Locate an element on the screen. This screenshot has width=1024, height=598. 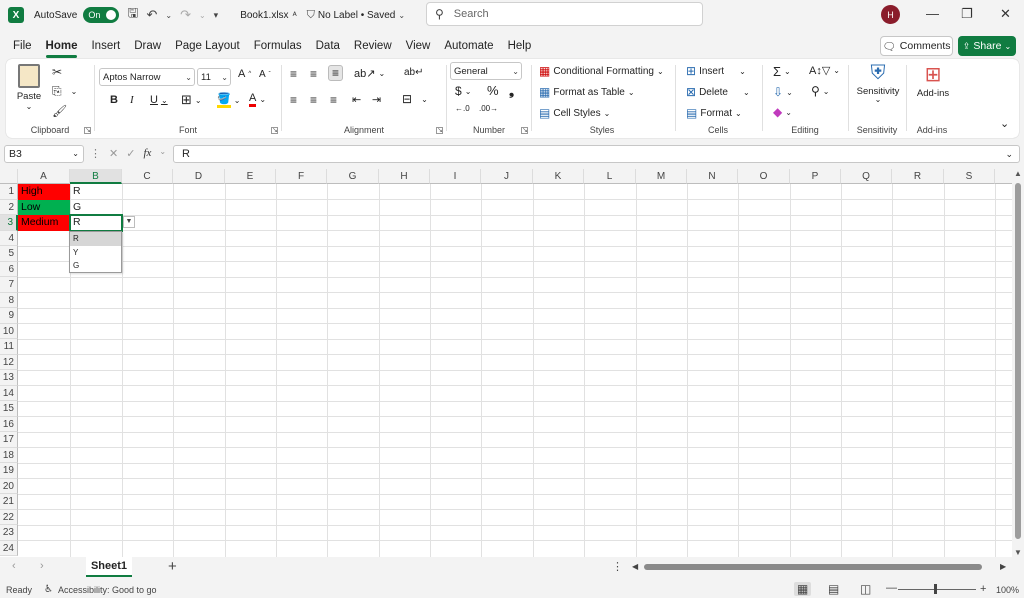
accessibility-icon: ♿ is located at coordinates (48, 589).